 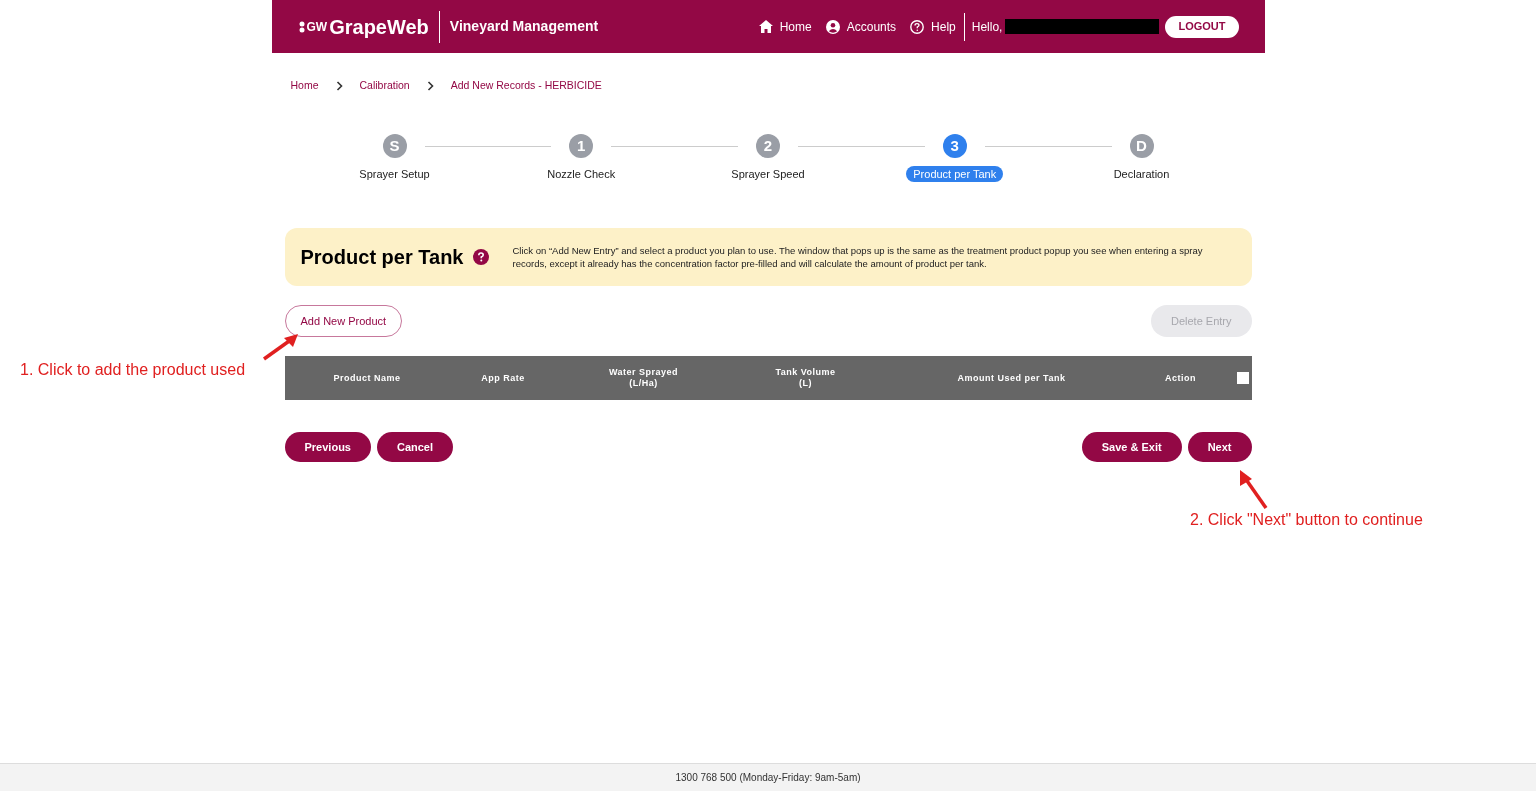 I want to click on logout-button: LOGOUT, so click(x=1202, y=26).